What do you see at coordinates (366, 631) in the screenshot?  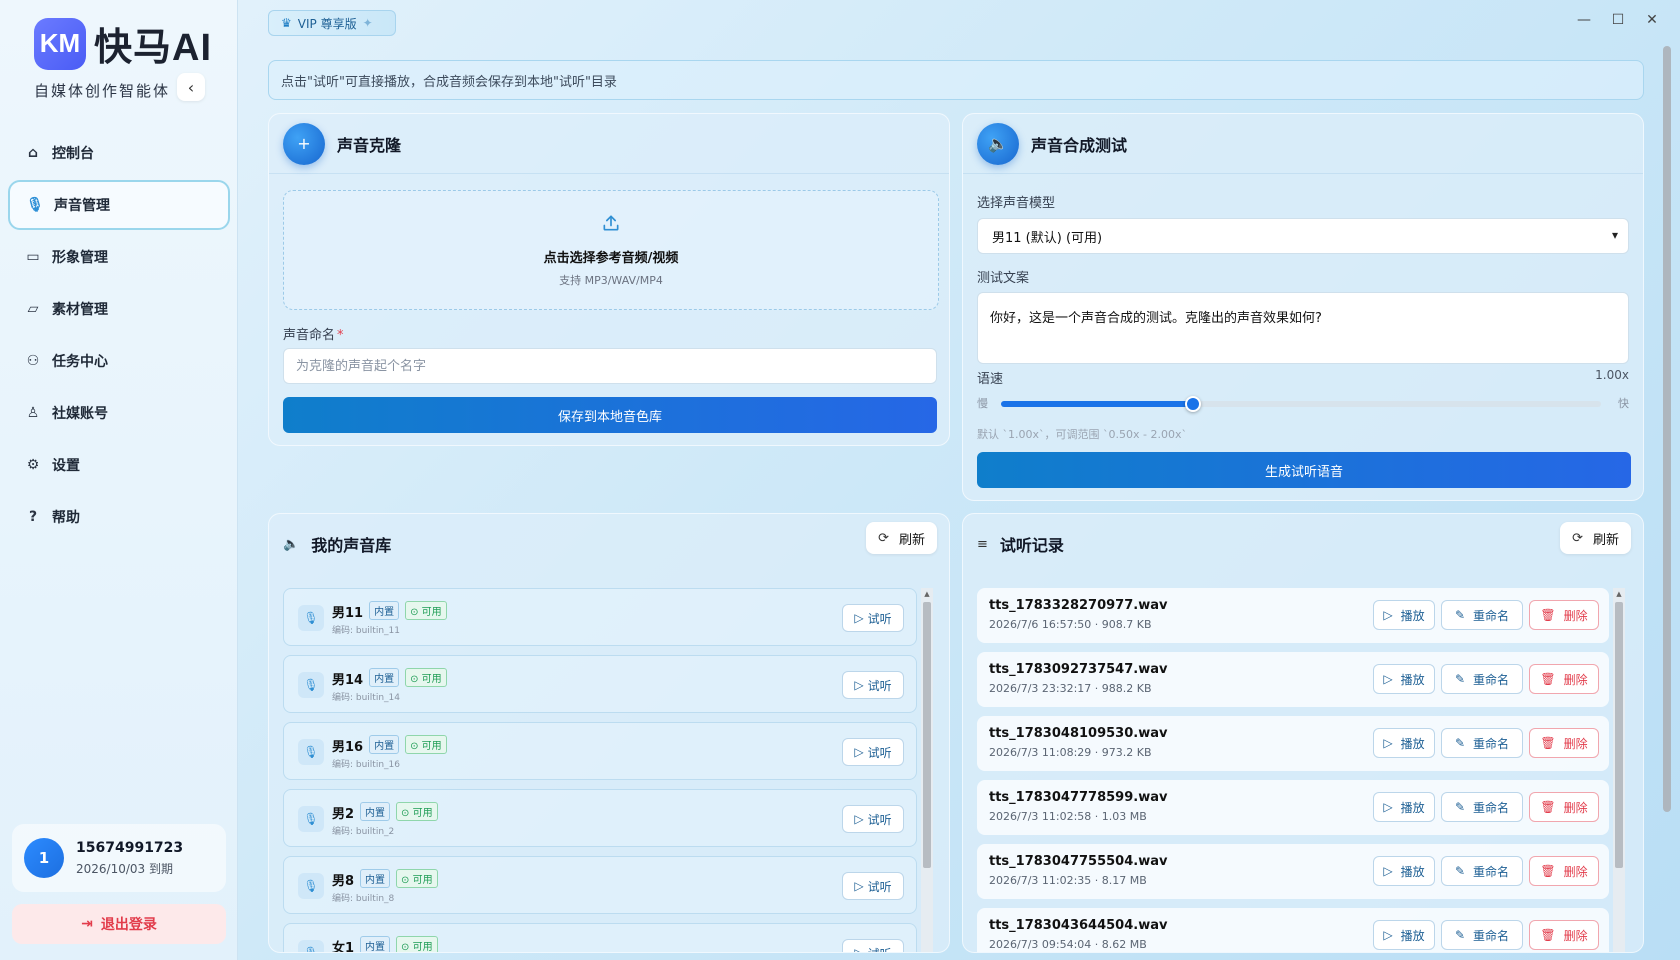 I see `voice-item-code: 编码: builtin_11` at bounding box center [366, 631].